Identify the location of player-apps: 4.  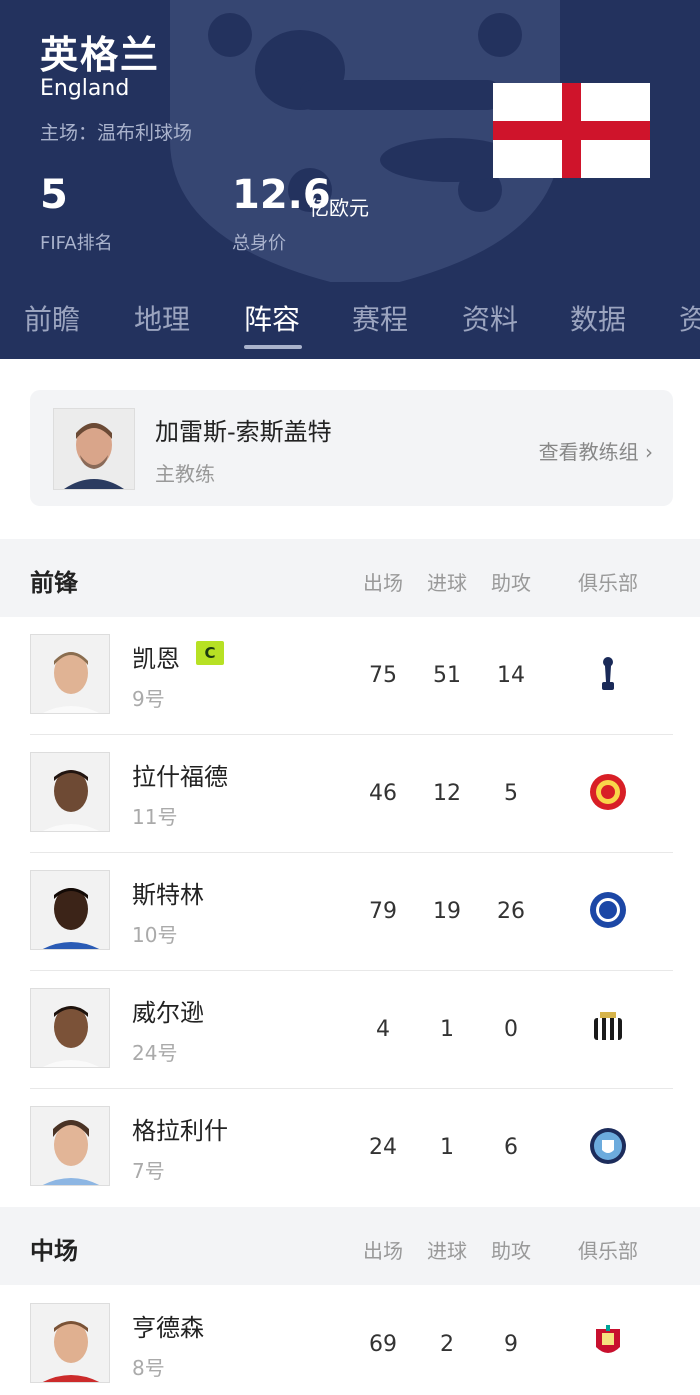
(383, 1029).